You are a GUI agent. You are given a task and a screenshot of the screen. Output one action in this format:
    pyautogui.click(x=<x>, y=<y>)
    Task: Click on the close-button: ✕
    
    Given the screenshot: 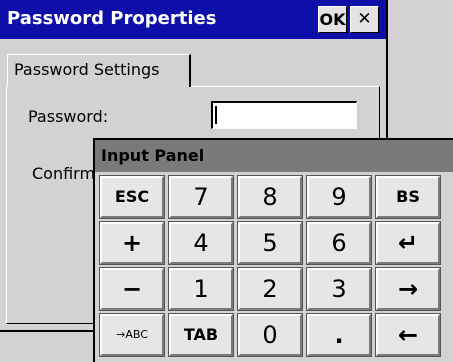 What is the action you would take?
    pyautogui.click(x=364, y=19)
    